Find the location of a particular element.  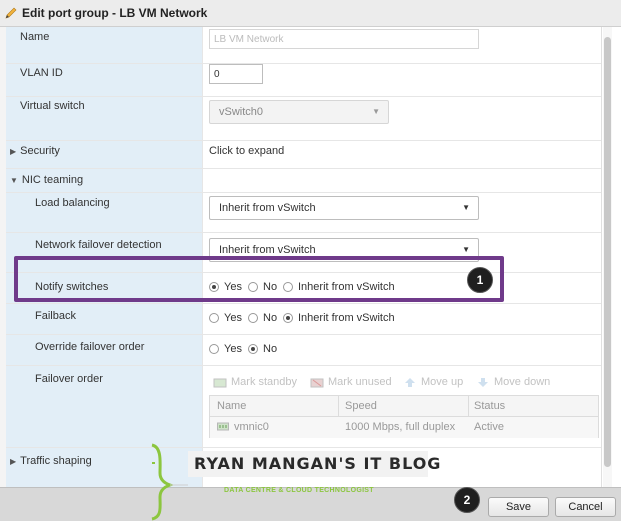

watermark-title: RYAN MANGAN'S IT BLOG is located at coordinates (318, 463).